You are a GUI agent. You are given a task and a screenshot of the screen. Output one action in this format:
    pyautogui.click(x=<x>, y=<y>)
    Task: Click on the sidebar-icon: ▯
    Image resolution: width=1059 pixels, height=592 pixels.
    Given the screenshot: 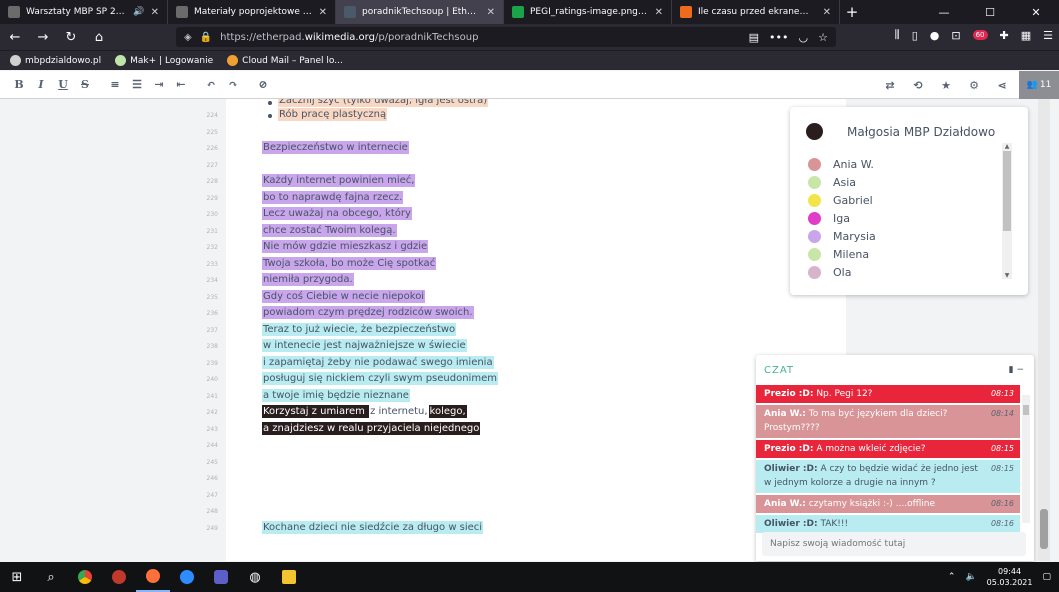 What is the action you would take?
    pyautogui.click(x=915, y=35)
    